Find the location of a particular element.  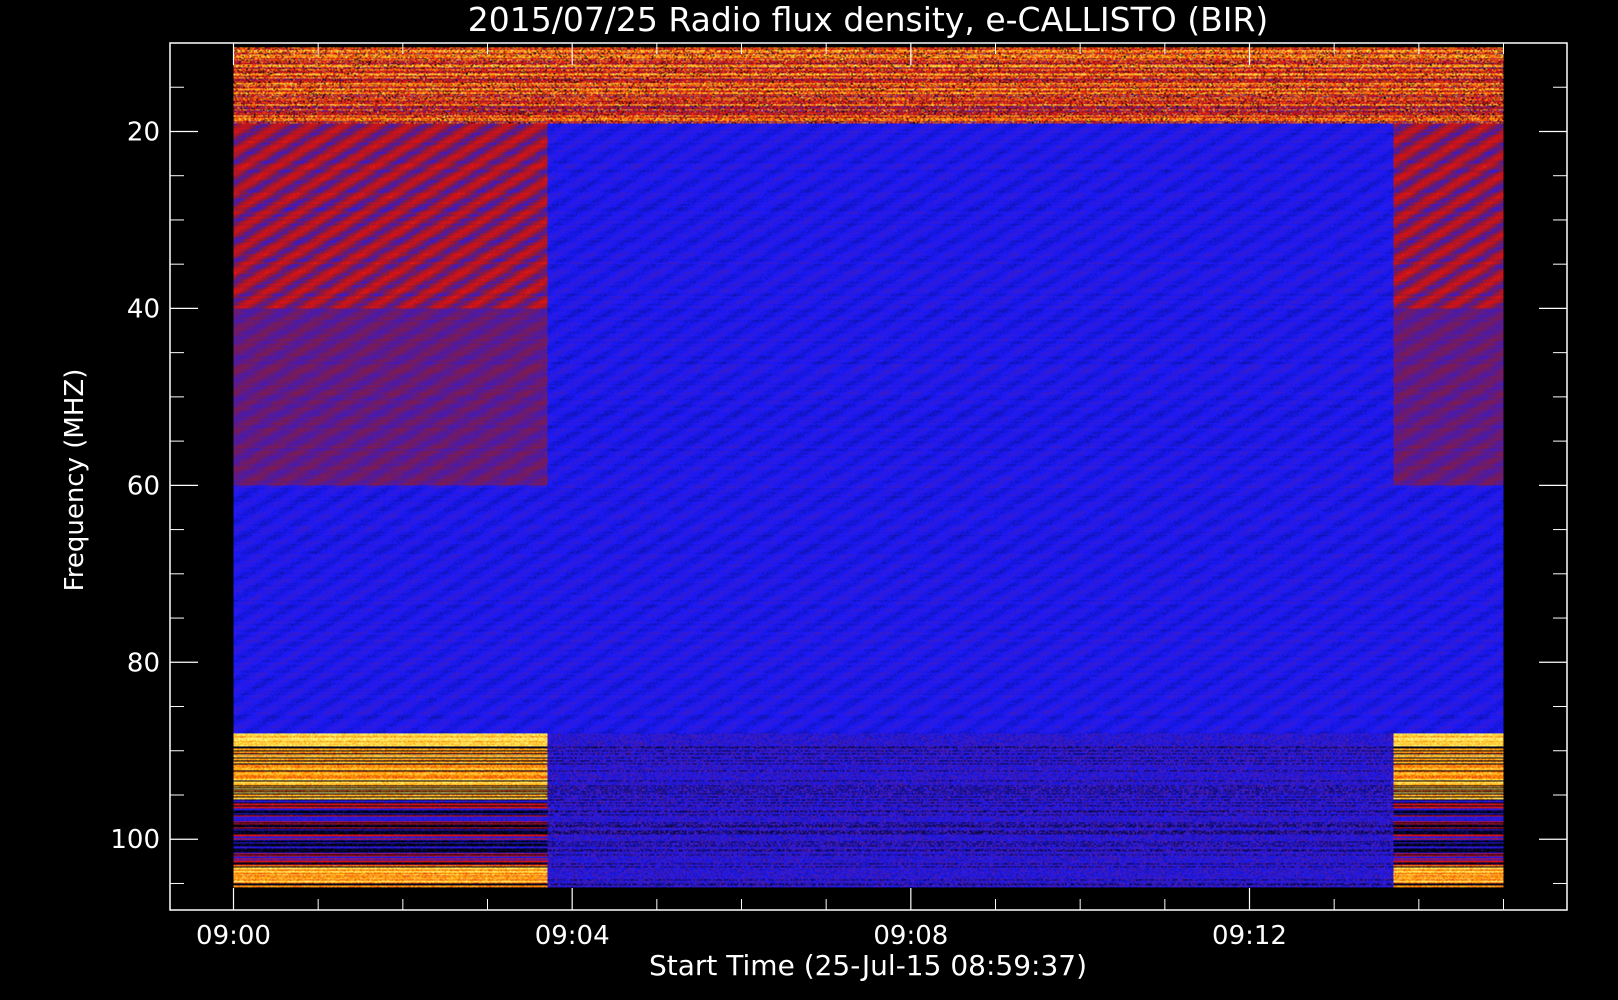

y-tick-label: 80 is located at coordinates (143, 663).